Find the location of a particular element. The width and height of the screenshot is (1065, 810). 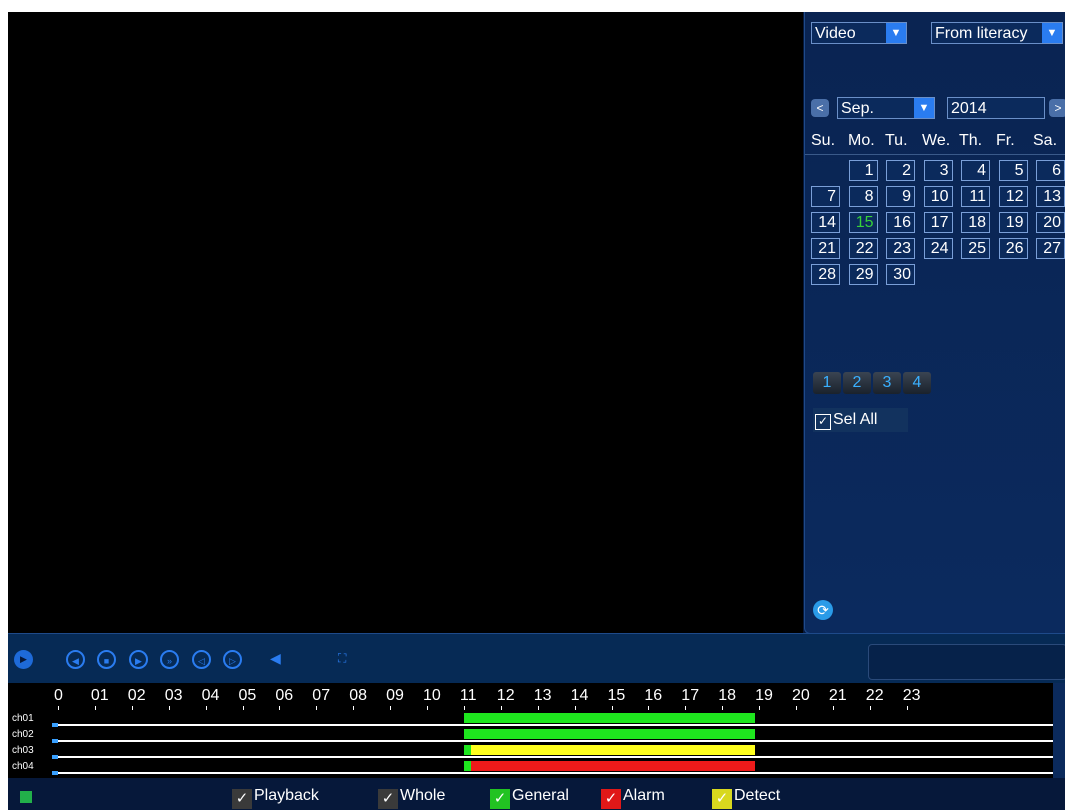

select-all-checkbox: ✓ Sel All is located at coordinates (860, 420).